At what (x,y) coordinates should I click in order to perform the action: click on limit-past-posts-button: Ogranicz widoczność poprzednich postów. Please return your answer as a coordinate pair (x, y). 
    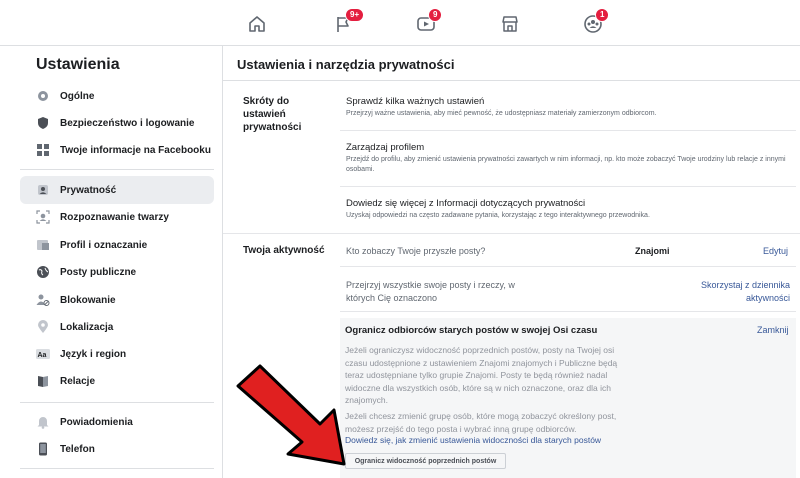
    Looking at the image, I should click on (425, 461).